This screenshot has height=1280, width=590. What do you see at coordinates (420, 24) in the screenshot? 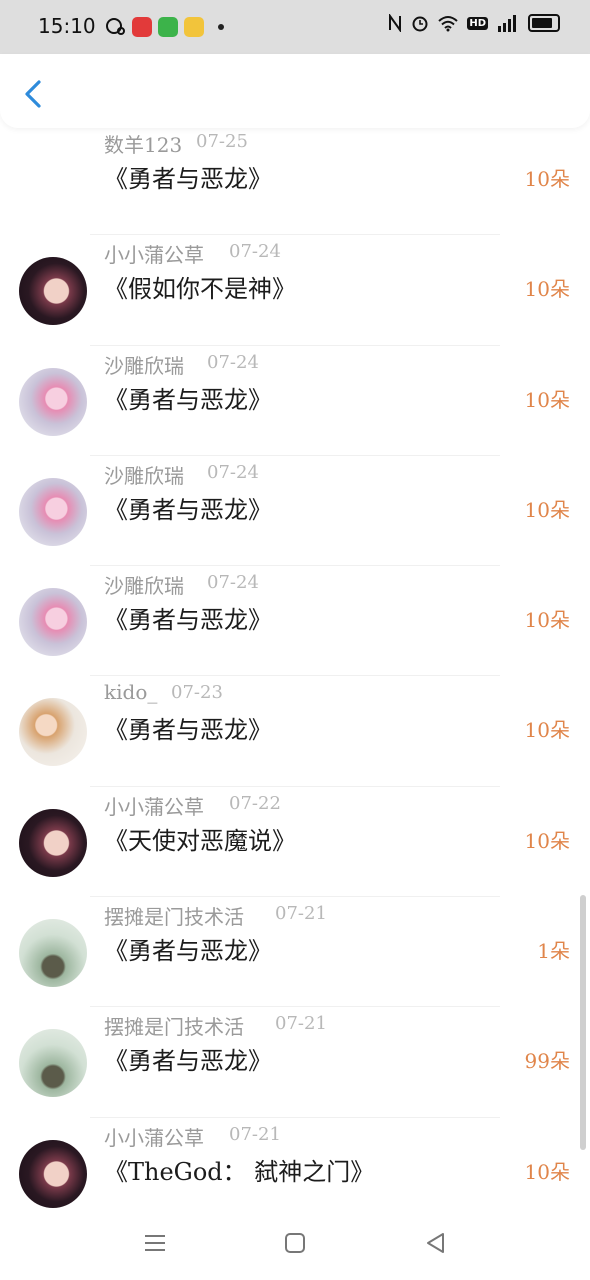
I see `alarm-icon` at bounding box center [420, 24].